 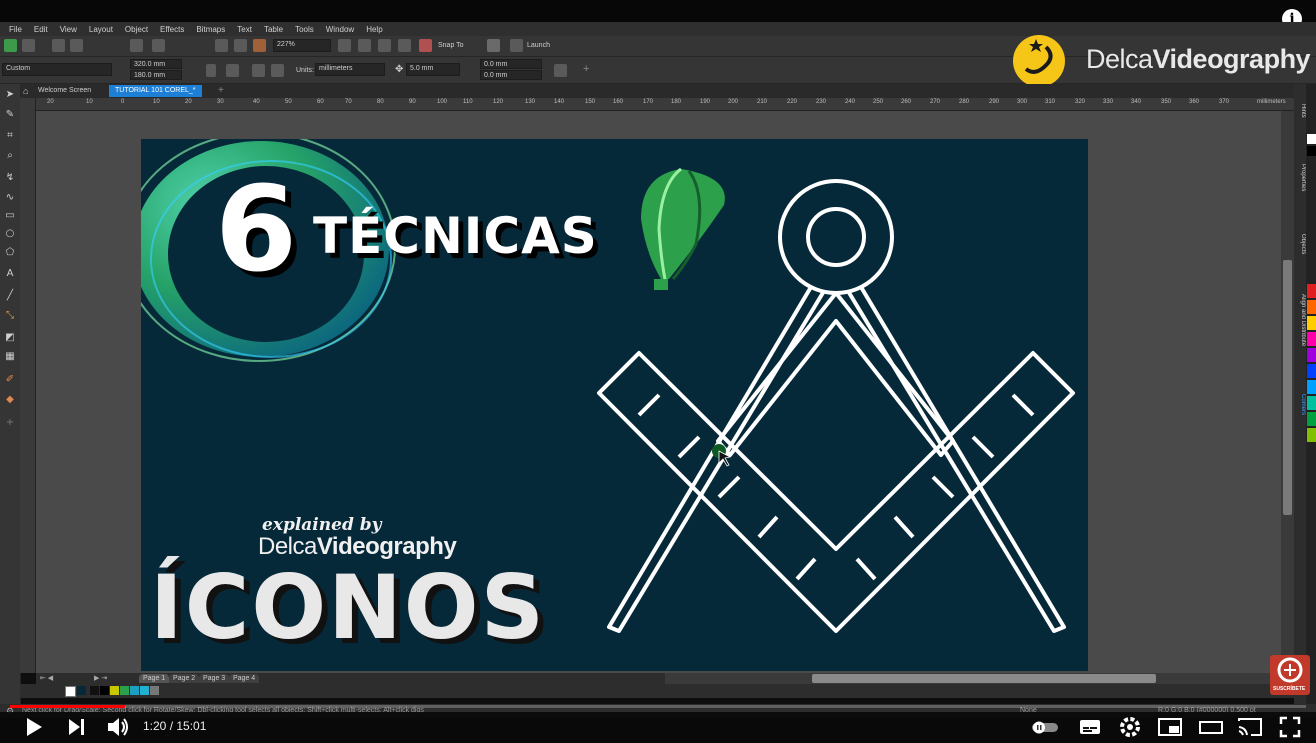 What do you see at coordinates (28, 385) in the screenshot?
I see `vertical-ruler` at bounding box center [28, 385].